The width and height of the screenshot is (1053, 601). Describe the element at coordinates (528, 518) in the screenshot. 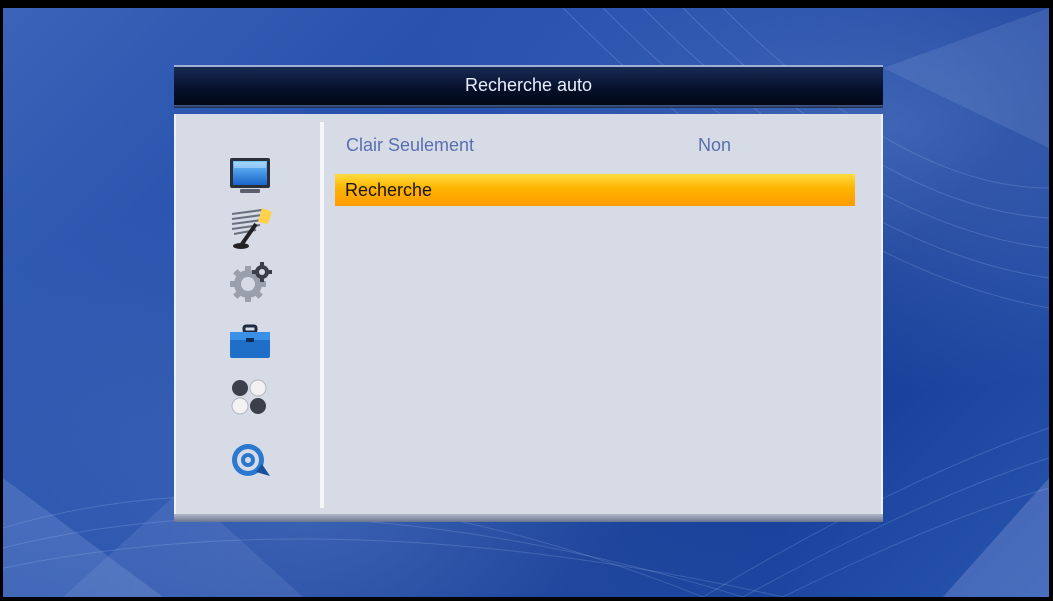

I see `dialog-bottom-edge` at that location.